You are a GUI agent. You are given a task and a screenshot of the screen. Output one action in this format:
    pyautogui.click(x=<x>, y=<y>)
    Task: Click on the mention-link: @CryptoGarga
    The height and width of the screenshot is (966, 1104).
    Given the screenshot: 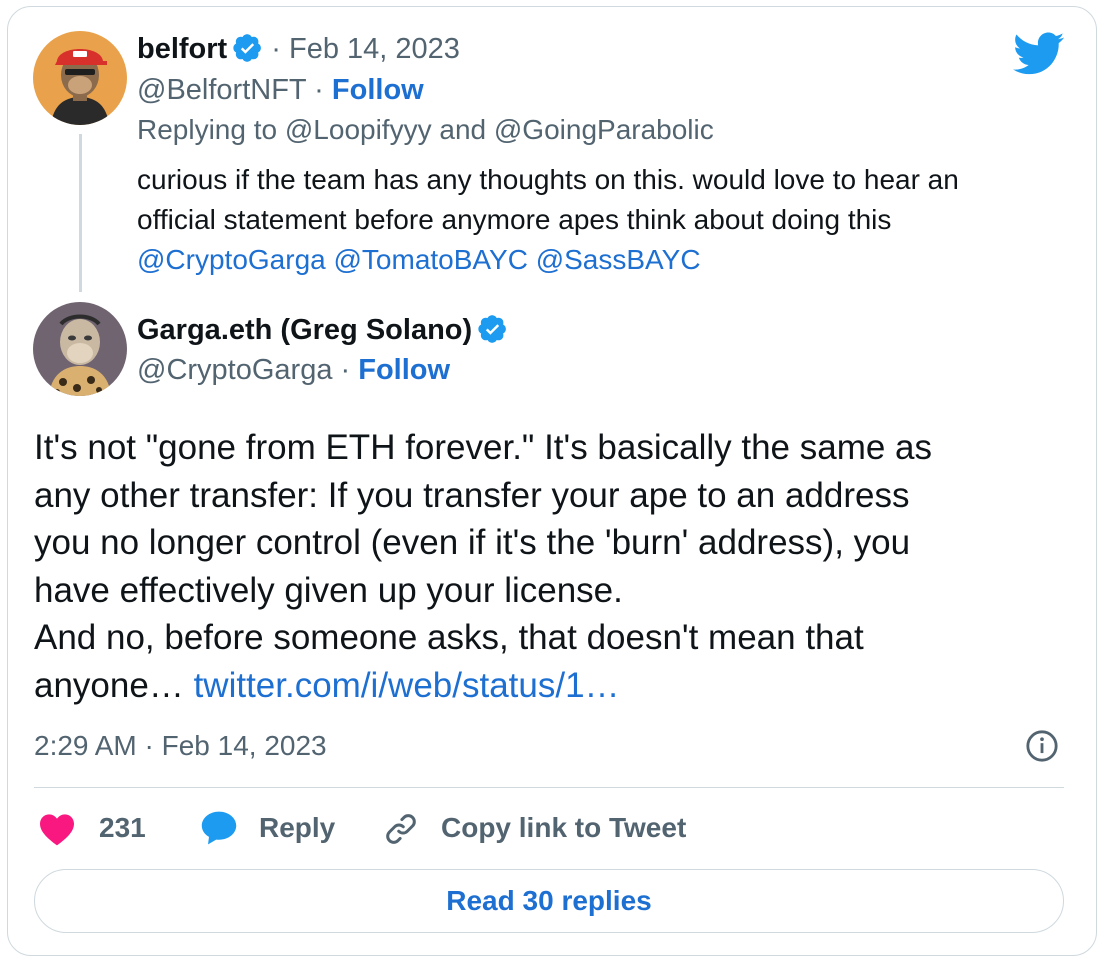 What is the action you would take?
    pyautogui.click(x=231, y=259)
    